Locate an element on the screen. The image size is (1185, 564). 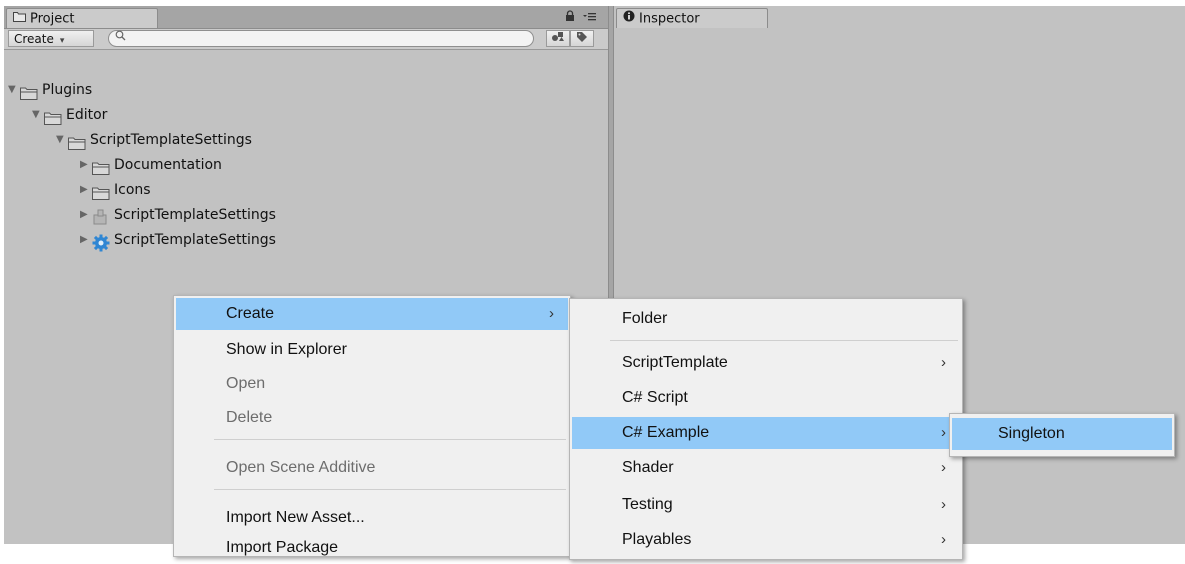
project-tab-label: Project is located at coordinates (52, 19).